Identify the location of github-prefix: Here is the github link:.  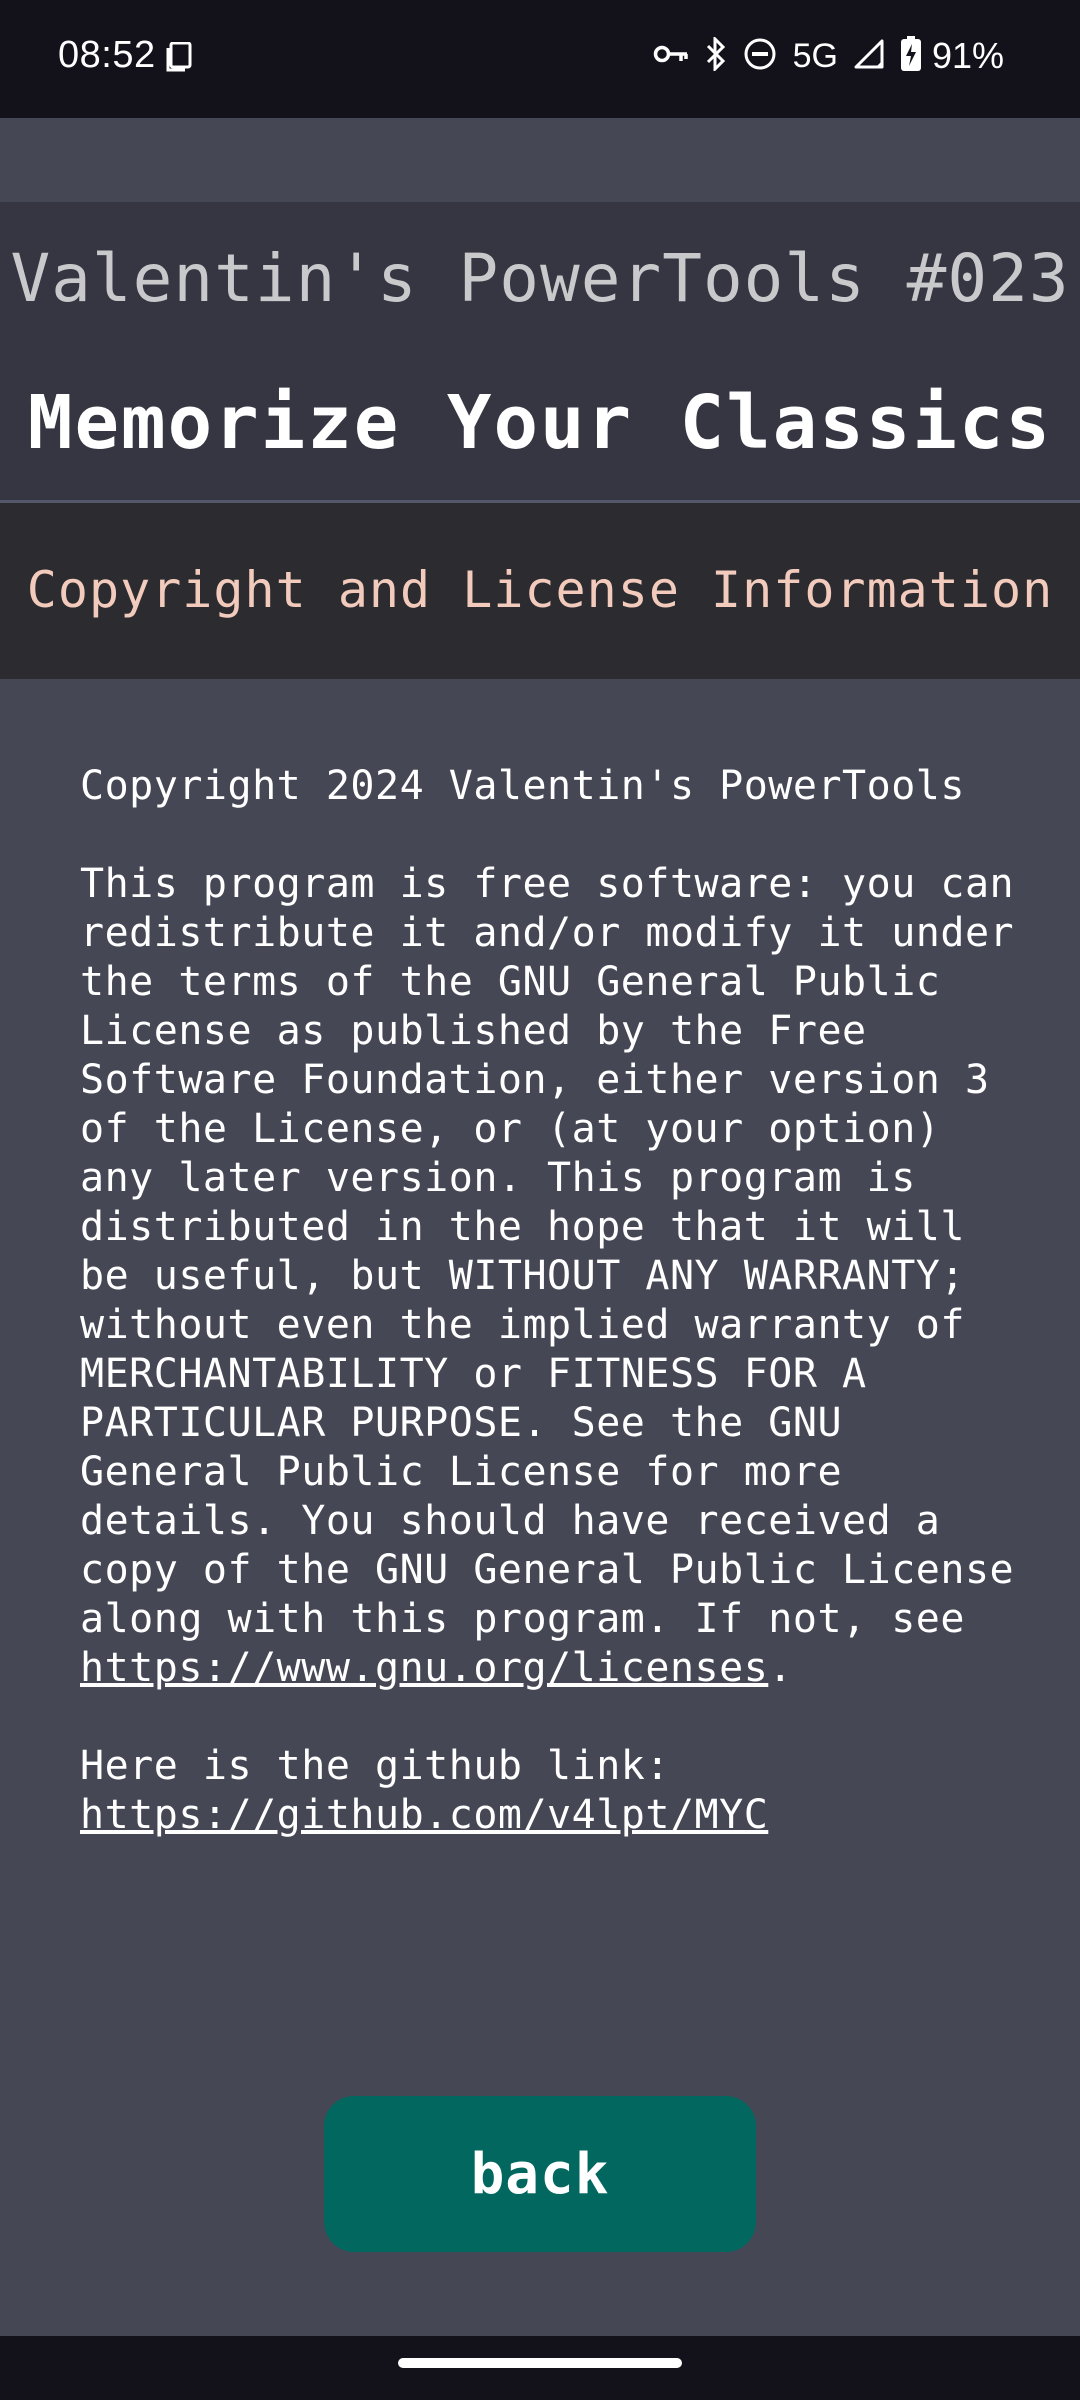
(375, 1766).